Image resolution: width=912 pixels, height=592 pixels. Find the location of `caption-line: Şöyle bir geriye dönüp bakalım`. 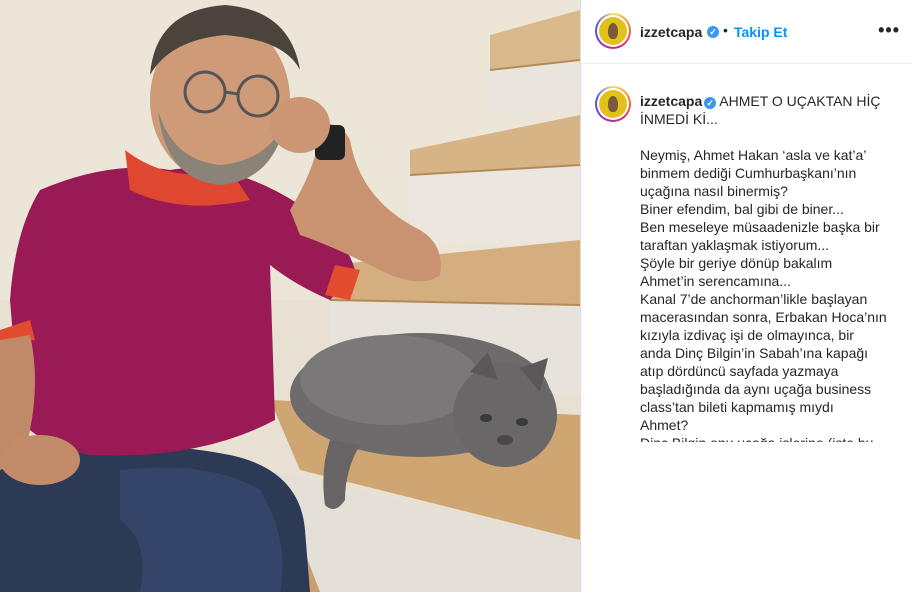

caption-line: Şöyle bir geriye dönüp bakalım is located at coordinates (736, 263).